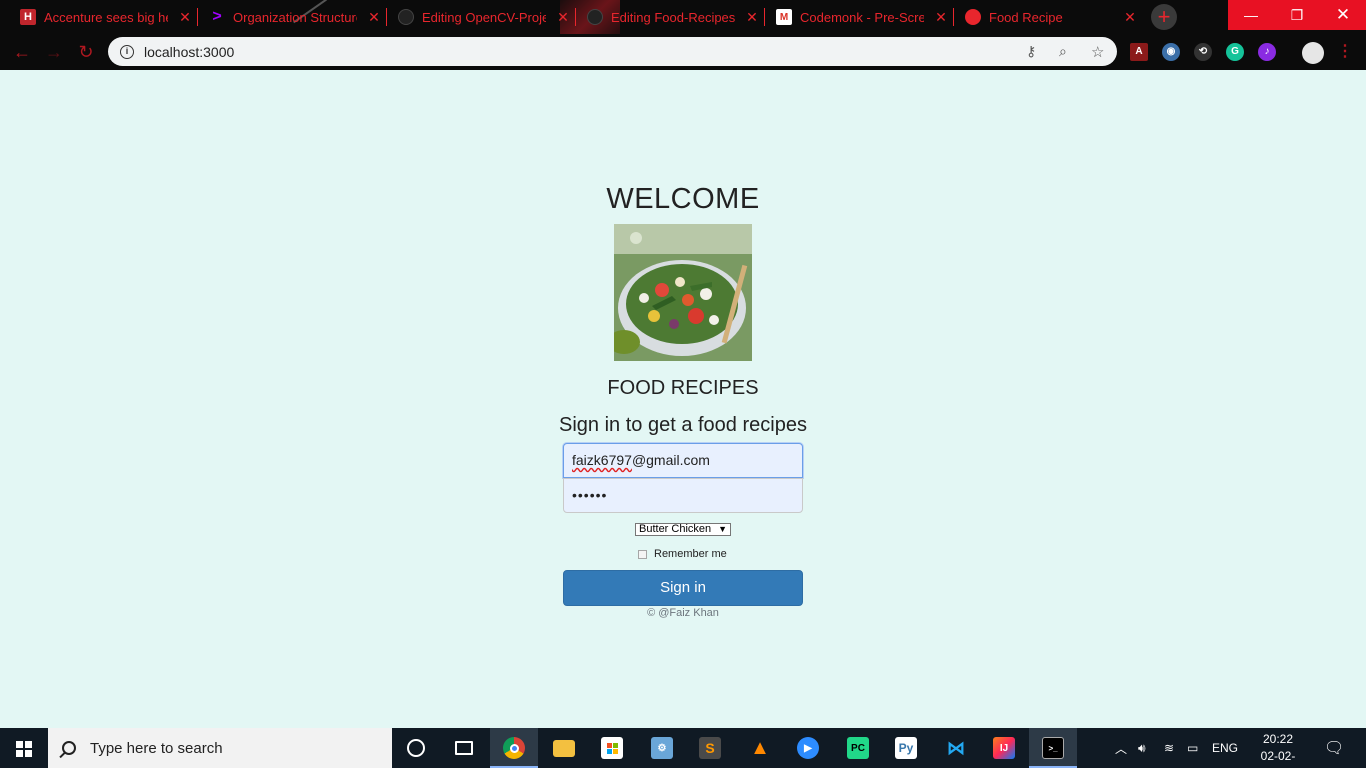  I want to click on store-icon, so click(612, 748).